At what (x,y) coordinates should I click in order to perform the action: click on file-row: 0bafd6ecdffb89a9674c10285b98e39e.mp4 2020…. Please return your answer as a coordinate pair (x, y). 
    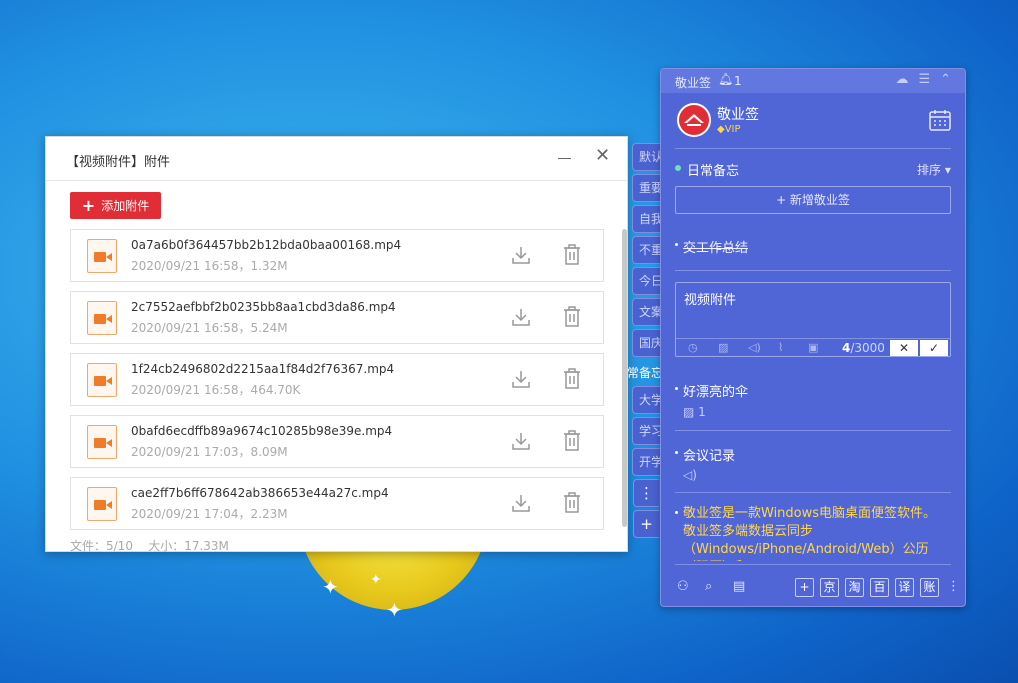
    Looking at the image, I should click on (337, 441).